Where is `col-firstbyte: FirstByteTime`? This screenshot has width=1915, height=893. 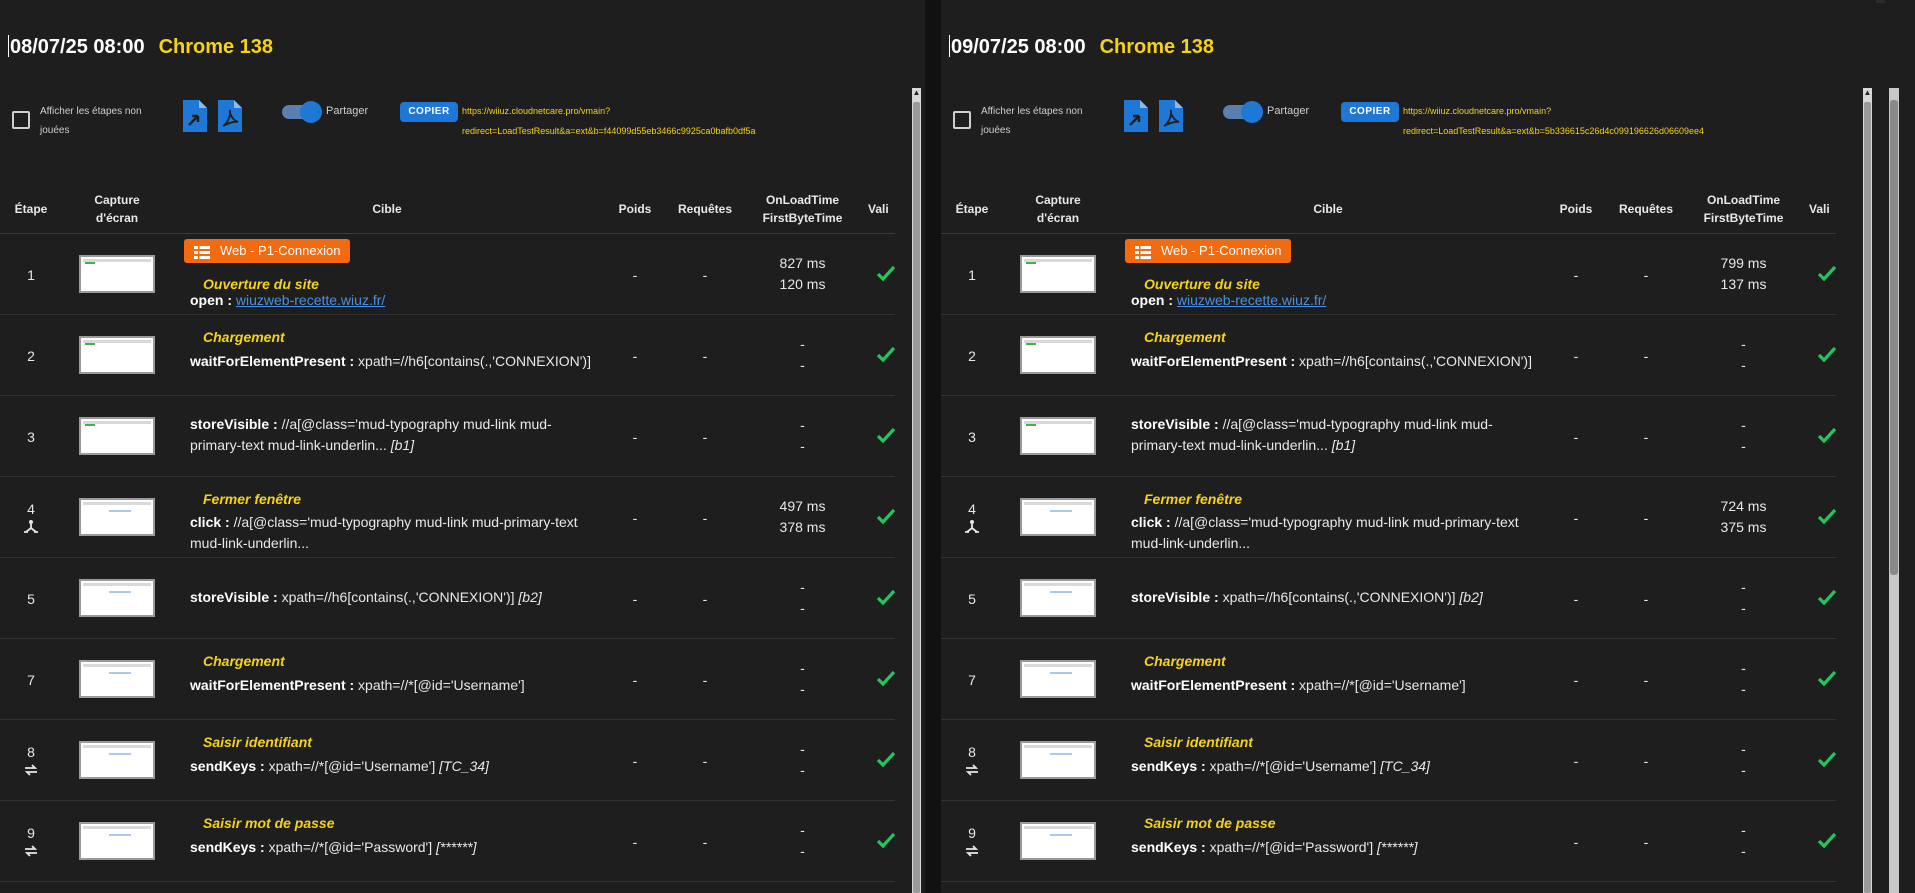
col-firstbyte: FirstByteTime is located at coordinates (802, 218).